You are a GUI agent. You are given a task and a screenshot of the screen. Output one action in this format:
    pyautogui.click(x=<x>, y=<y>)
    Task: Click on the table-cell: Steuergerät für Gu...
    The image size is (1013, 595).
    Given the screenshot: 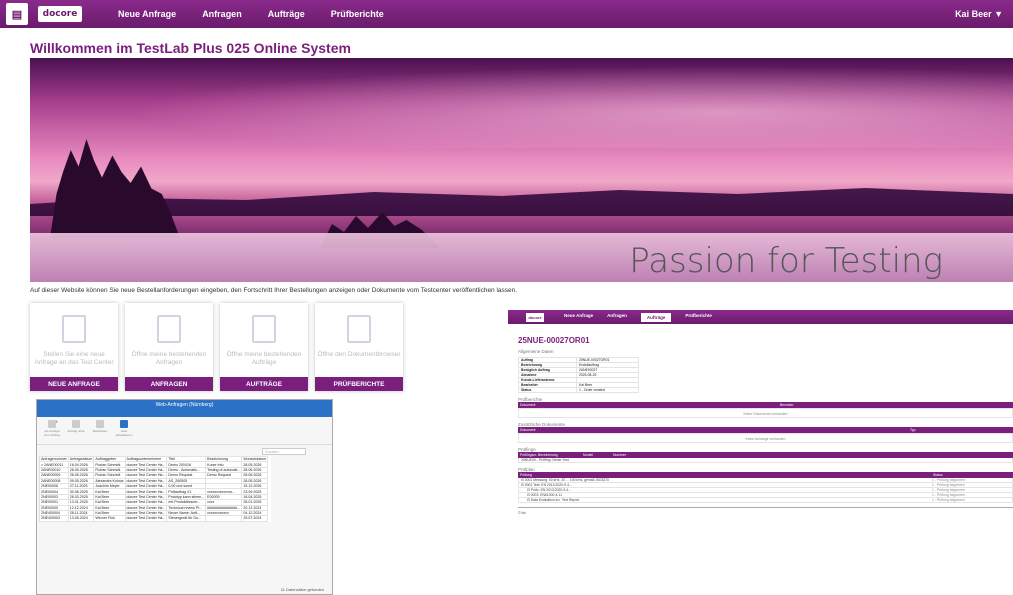 What is the action you would take?
    pyautogui.click(x=186, y=518)
    